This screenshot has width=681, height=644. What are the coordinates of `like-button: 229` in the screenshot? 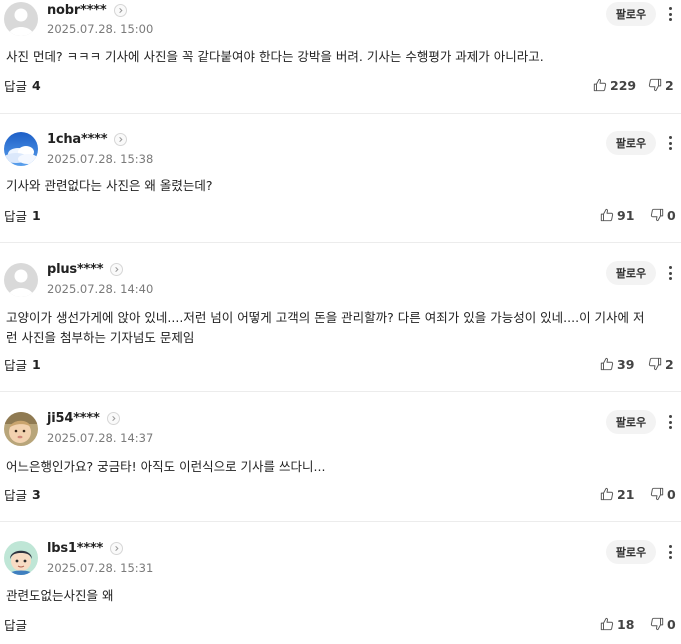 It's located at (614, 85).